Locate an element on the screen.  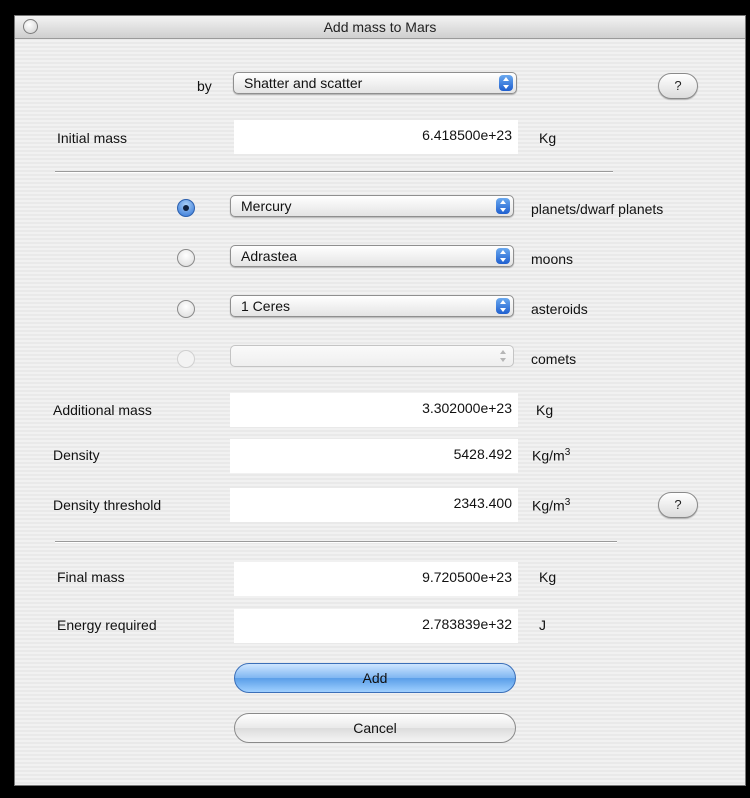
title-bar: Add mass to Mars is located at coordinates (380, 27).